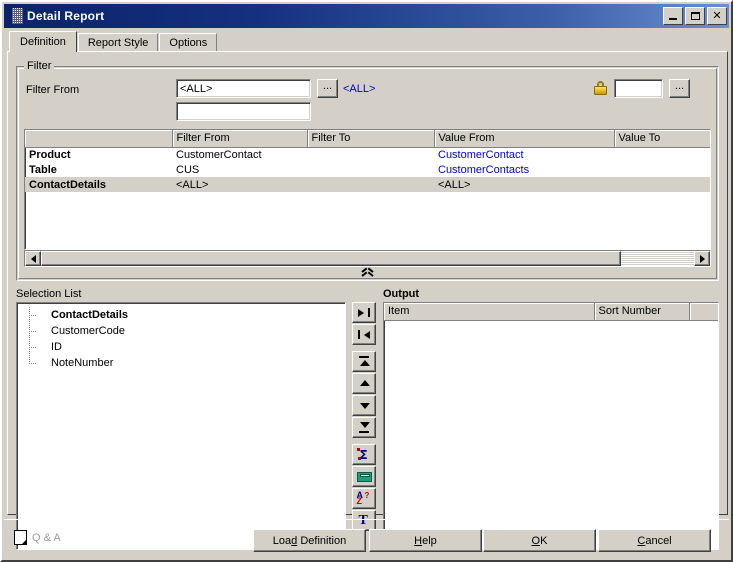 This screenshot has width=733, height=562. What do you see at coordinates (181, 347) in the screenshot?
I see `list-item: ID` at bounding box center [181, 347].